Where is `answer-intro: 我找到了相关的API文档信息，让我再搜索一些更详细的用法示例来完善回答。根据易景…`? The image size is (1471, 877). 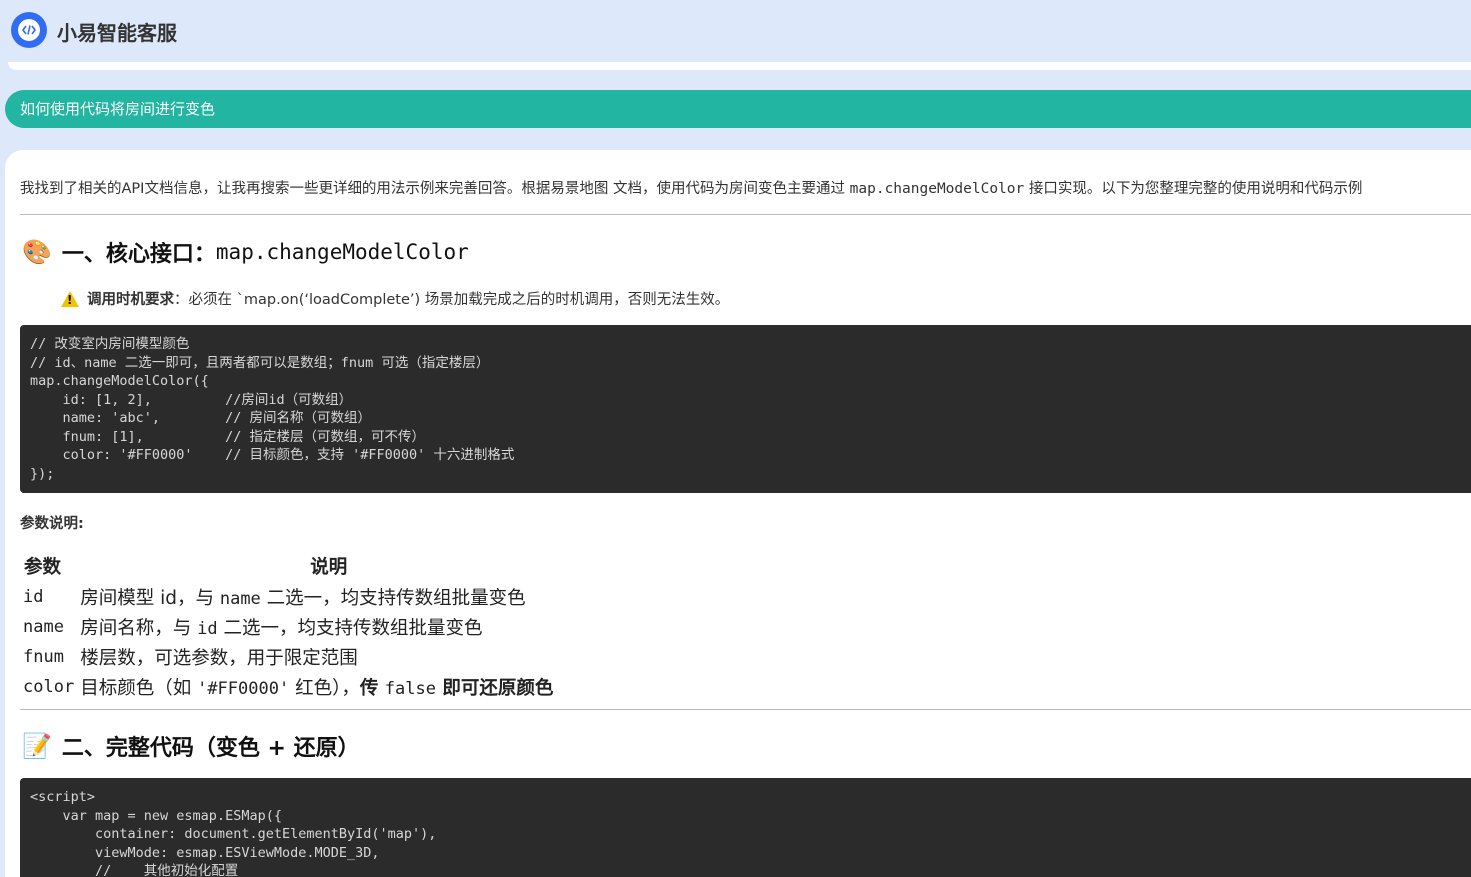 answer-intro: 我找到了相关的API文档信息，让我再搜索一些更详细的用法示例来完善回答。根据易景… is located at coordinates (691, 189).